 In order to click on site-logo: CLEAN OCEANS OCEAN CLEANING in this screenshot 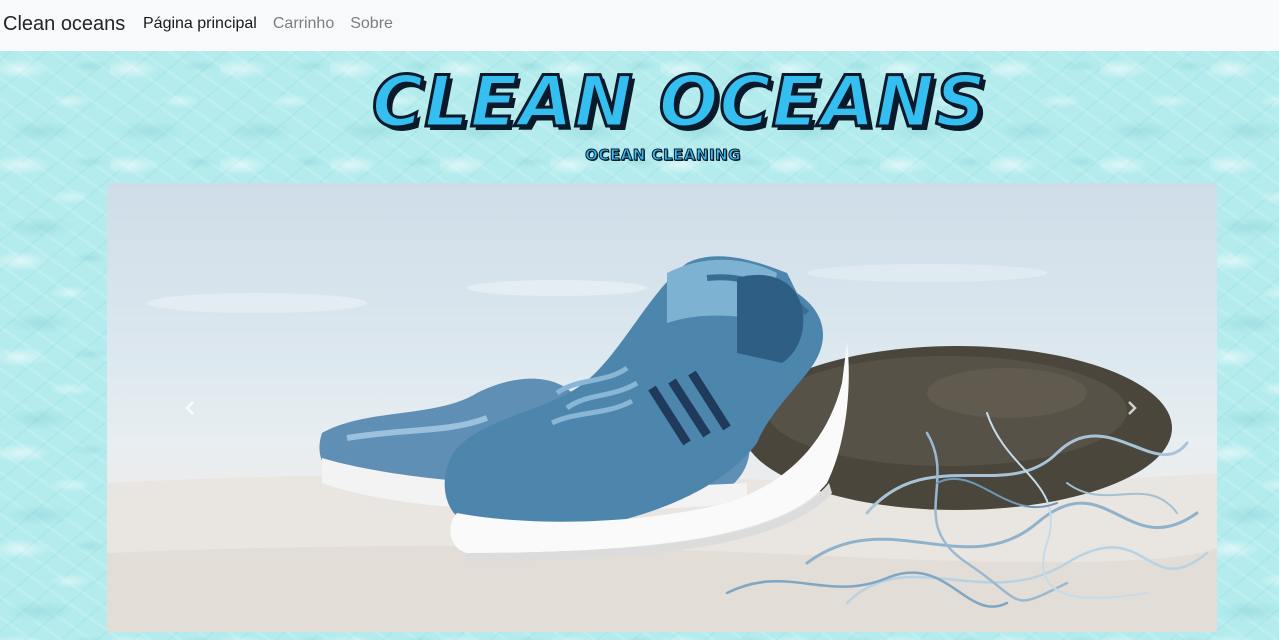, I will do `click(679, 116)`.